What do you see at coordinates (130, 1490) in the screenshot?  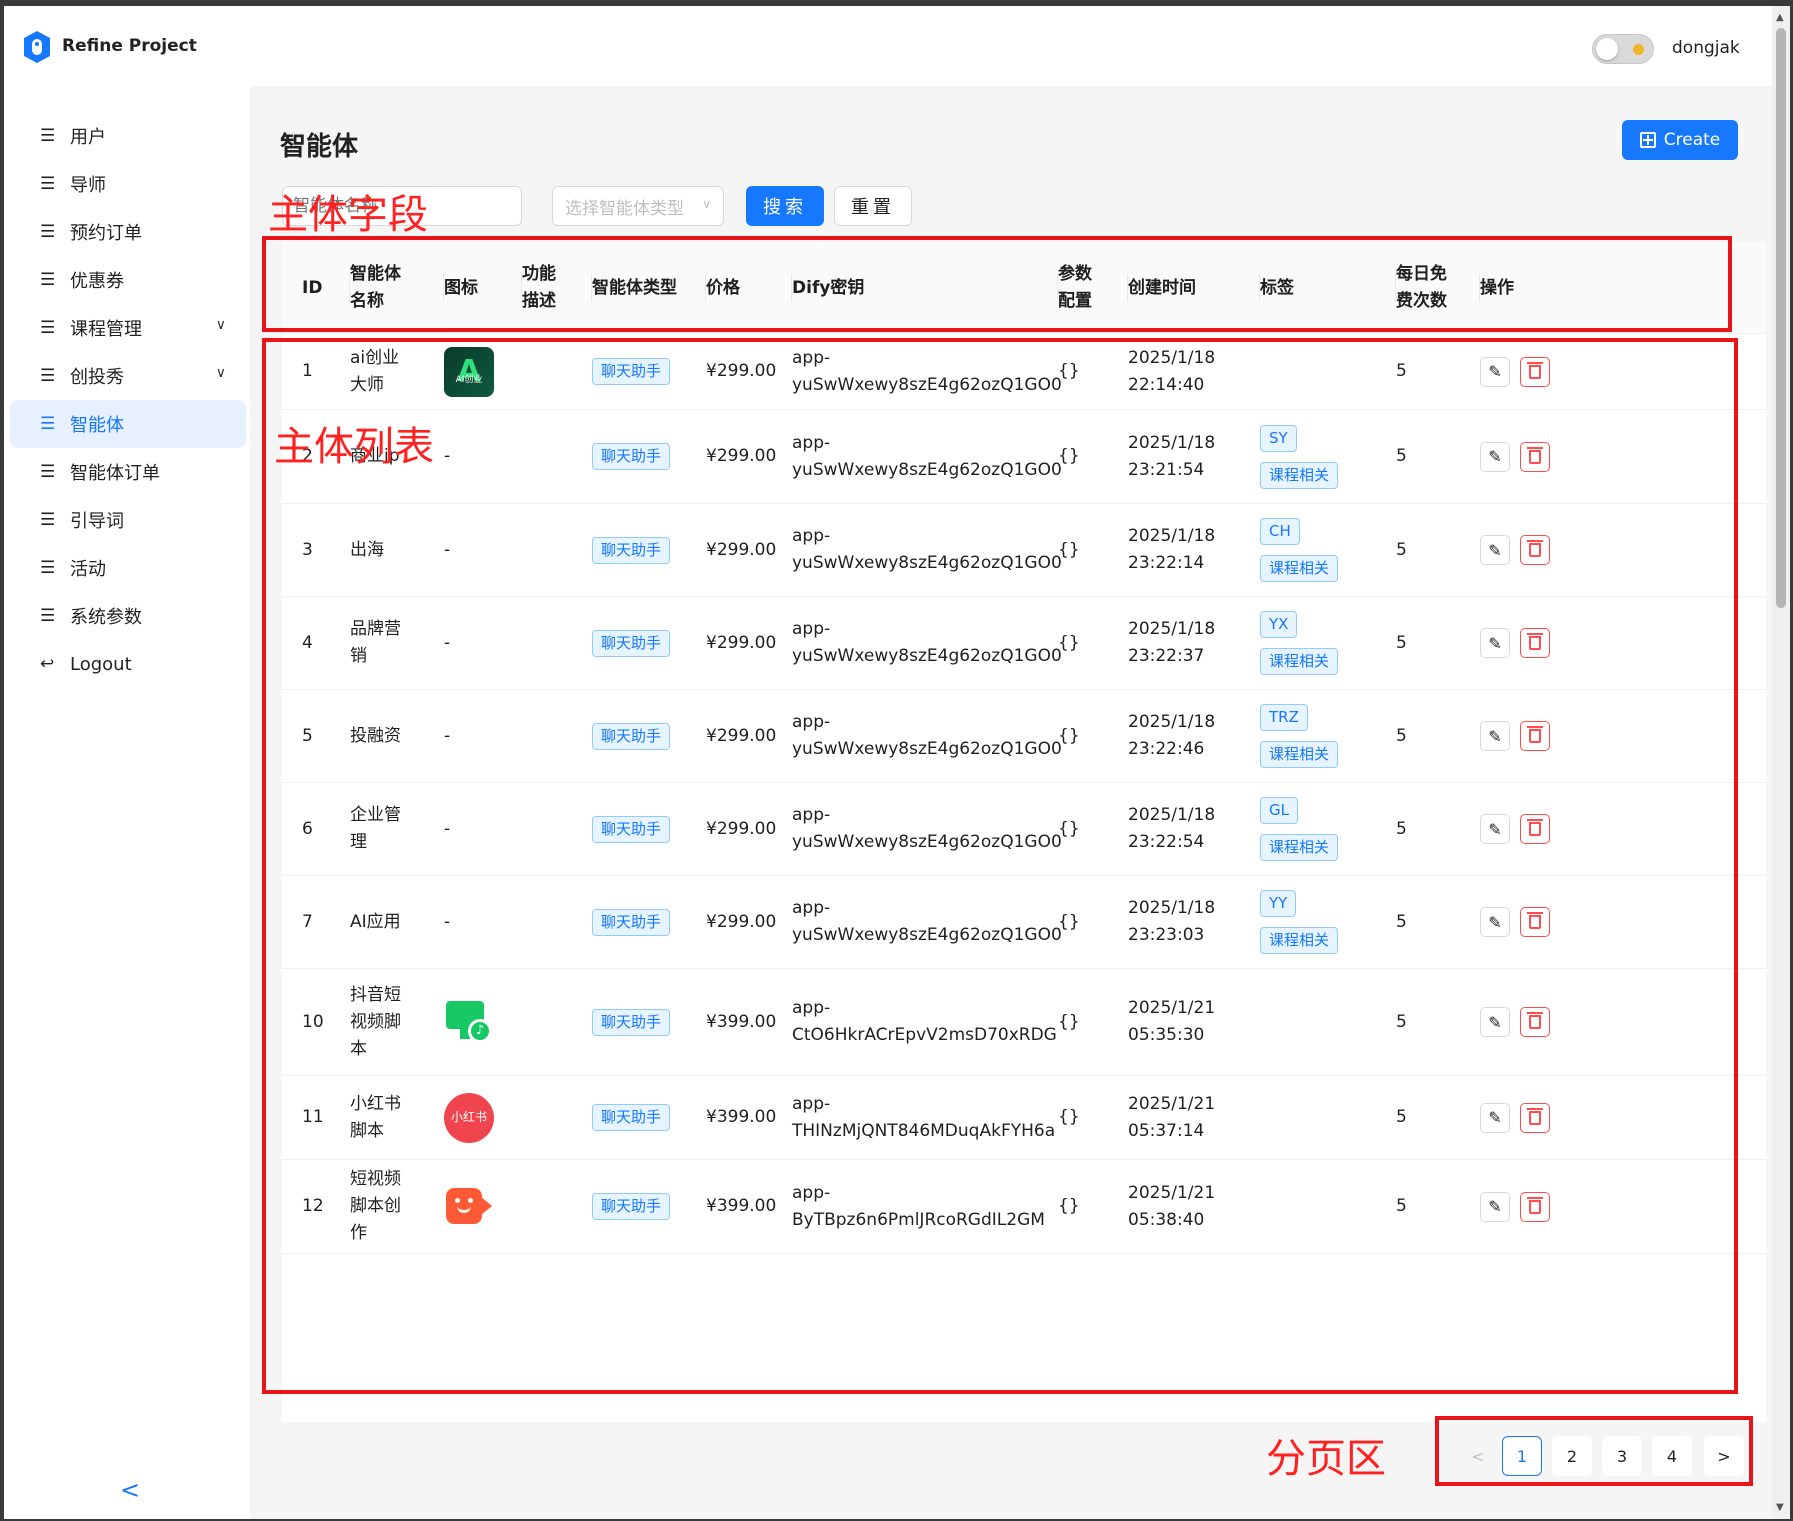 I see `collapse-sidebar-button: <` at bounding box center [130, 1490].